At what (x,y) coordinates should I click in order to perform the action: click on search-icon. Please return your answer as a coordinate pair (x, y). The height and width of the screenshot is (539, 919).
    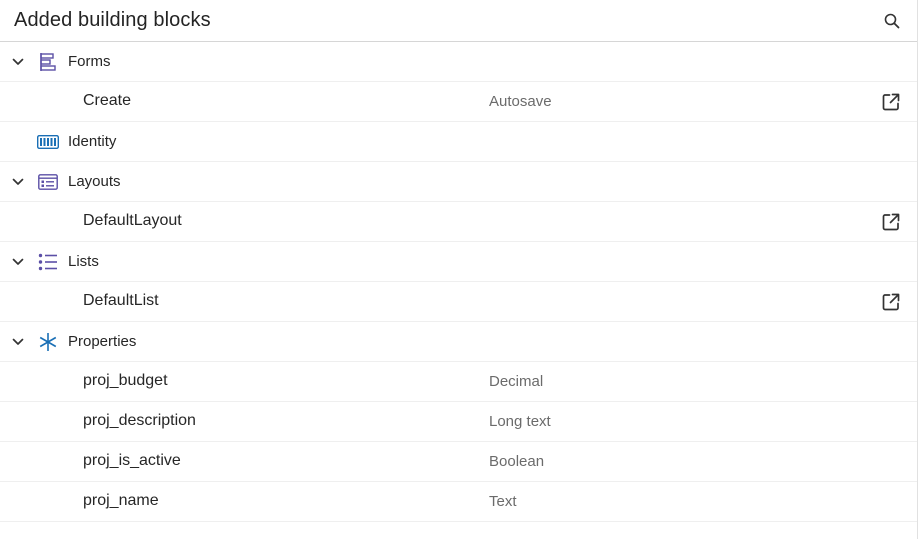
    Looking at the image, I should click on (892, 20).